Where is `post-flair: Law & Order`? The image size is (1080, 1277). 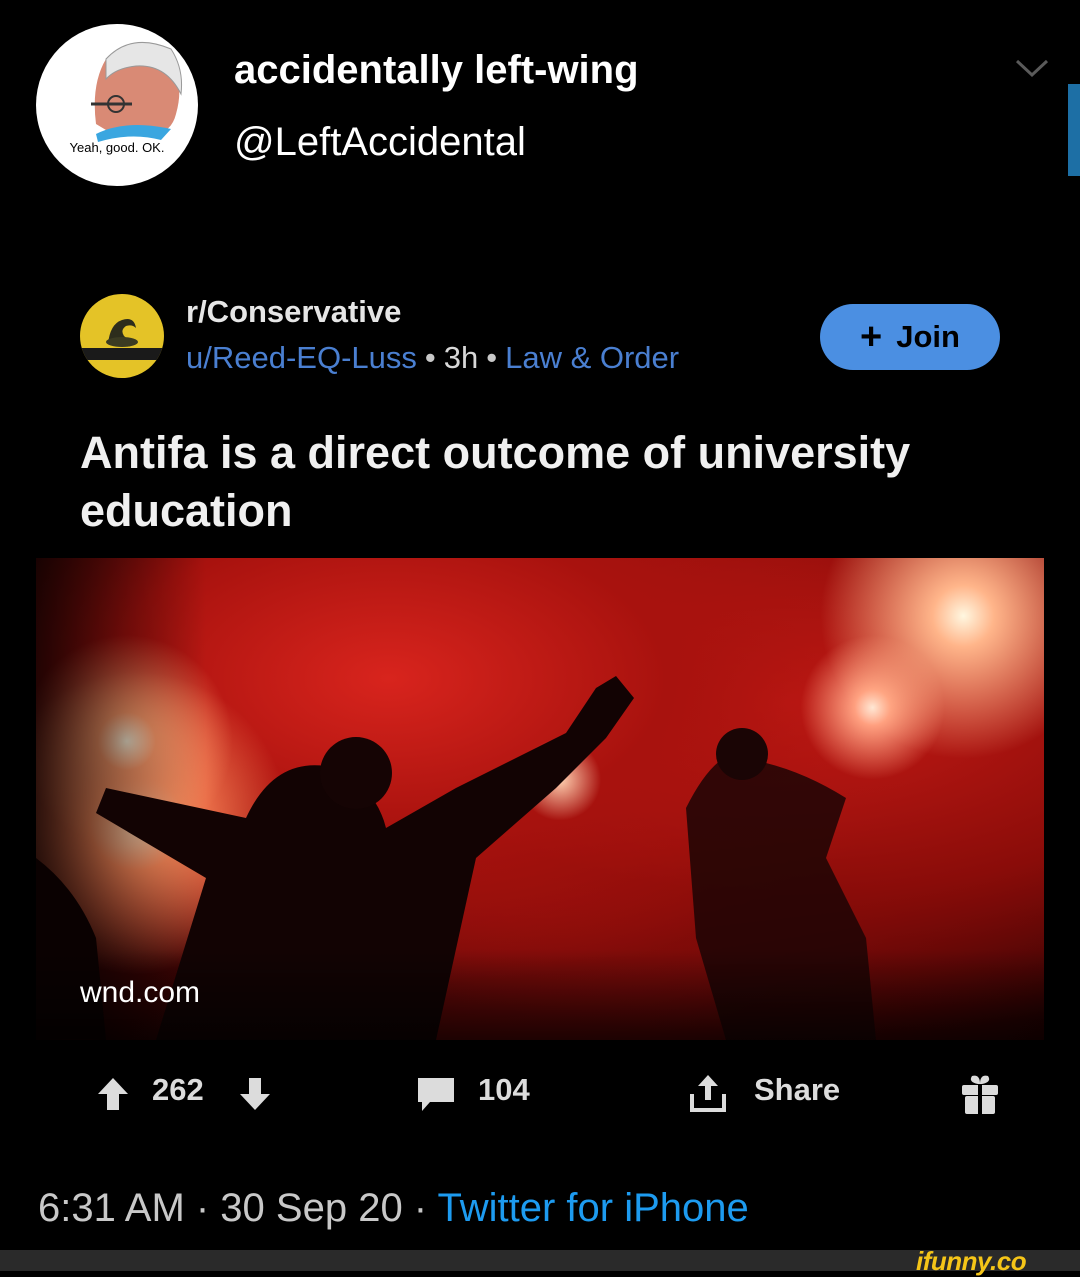
post-flair: Law & Order is located at coordinates (592, 357).